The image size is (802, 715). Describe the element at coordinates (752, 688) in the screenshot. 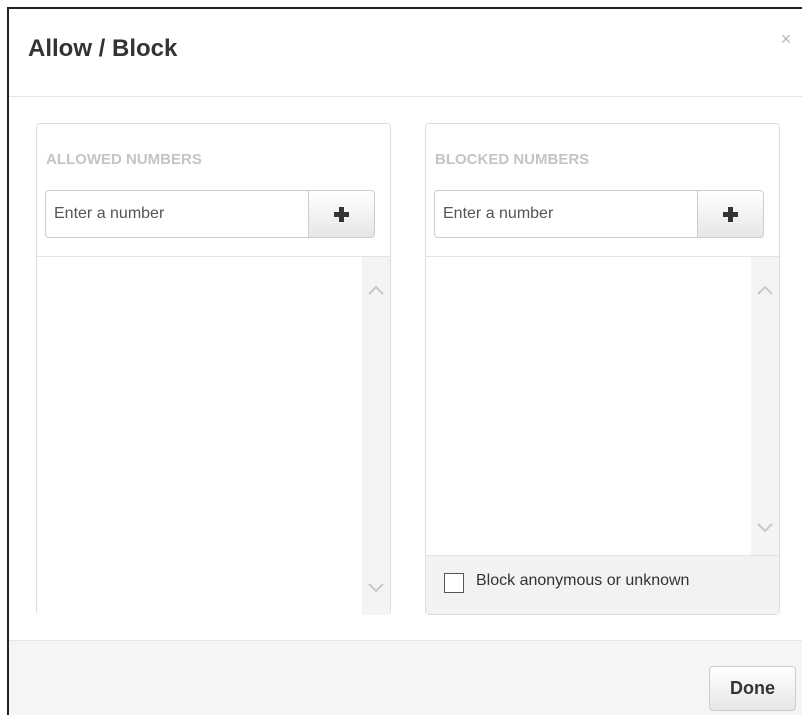

I see `done-button: Done` at that location.